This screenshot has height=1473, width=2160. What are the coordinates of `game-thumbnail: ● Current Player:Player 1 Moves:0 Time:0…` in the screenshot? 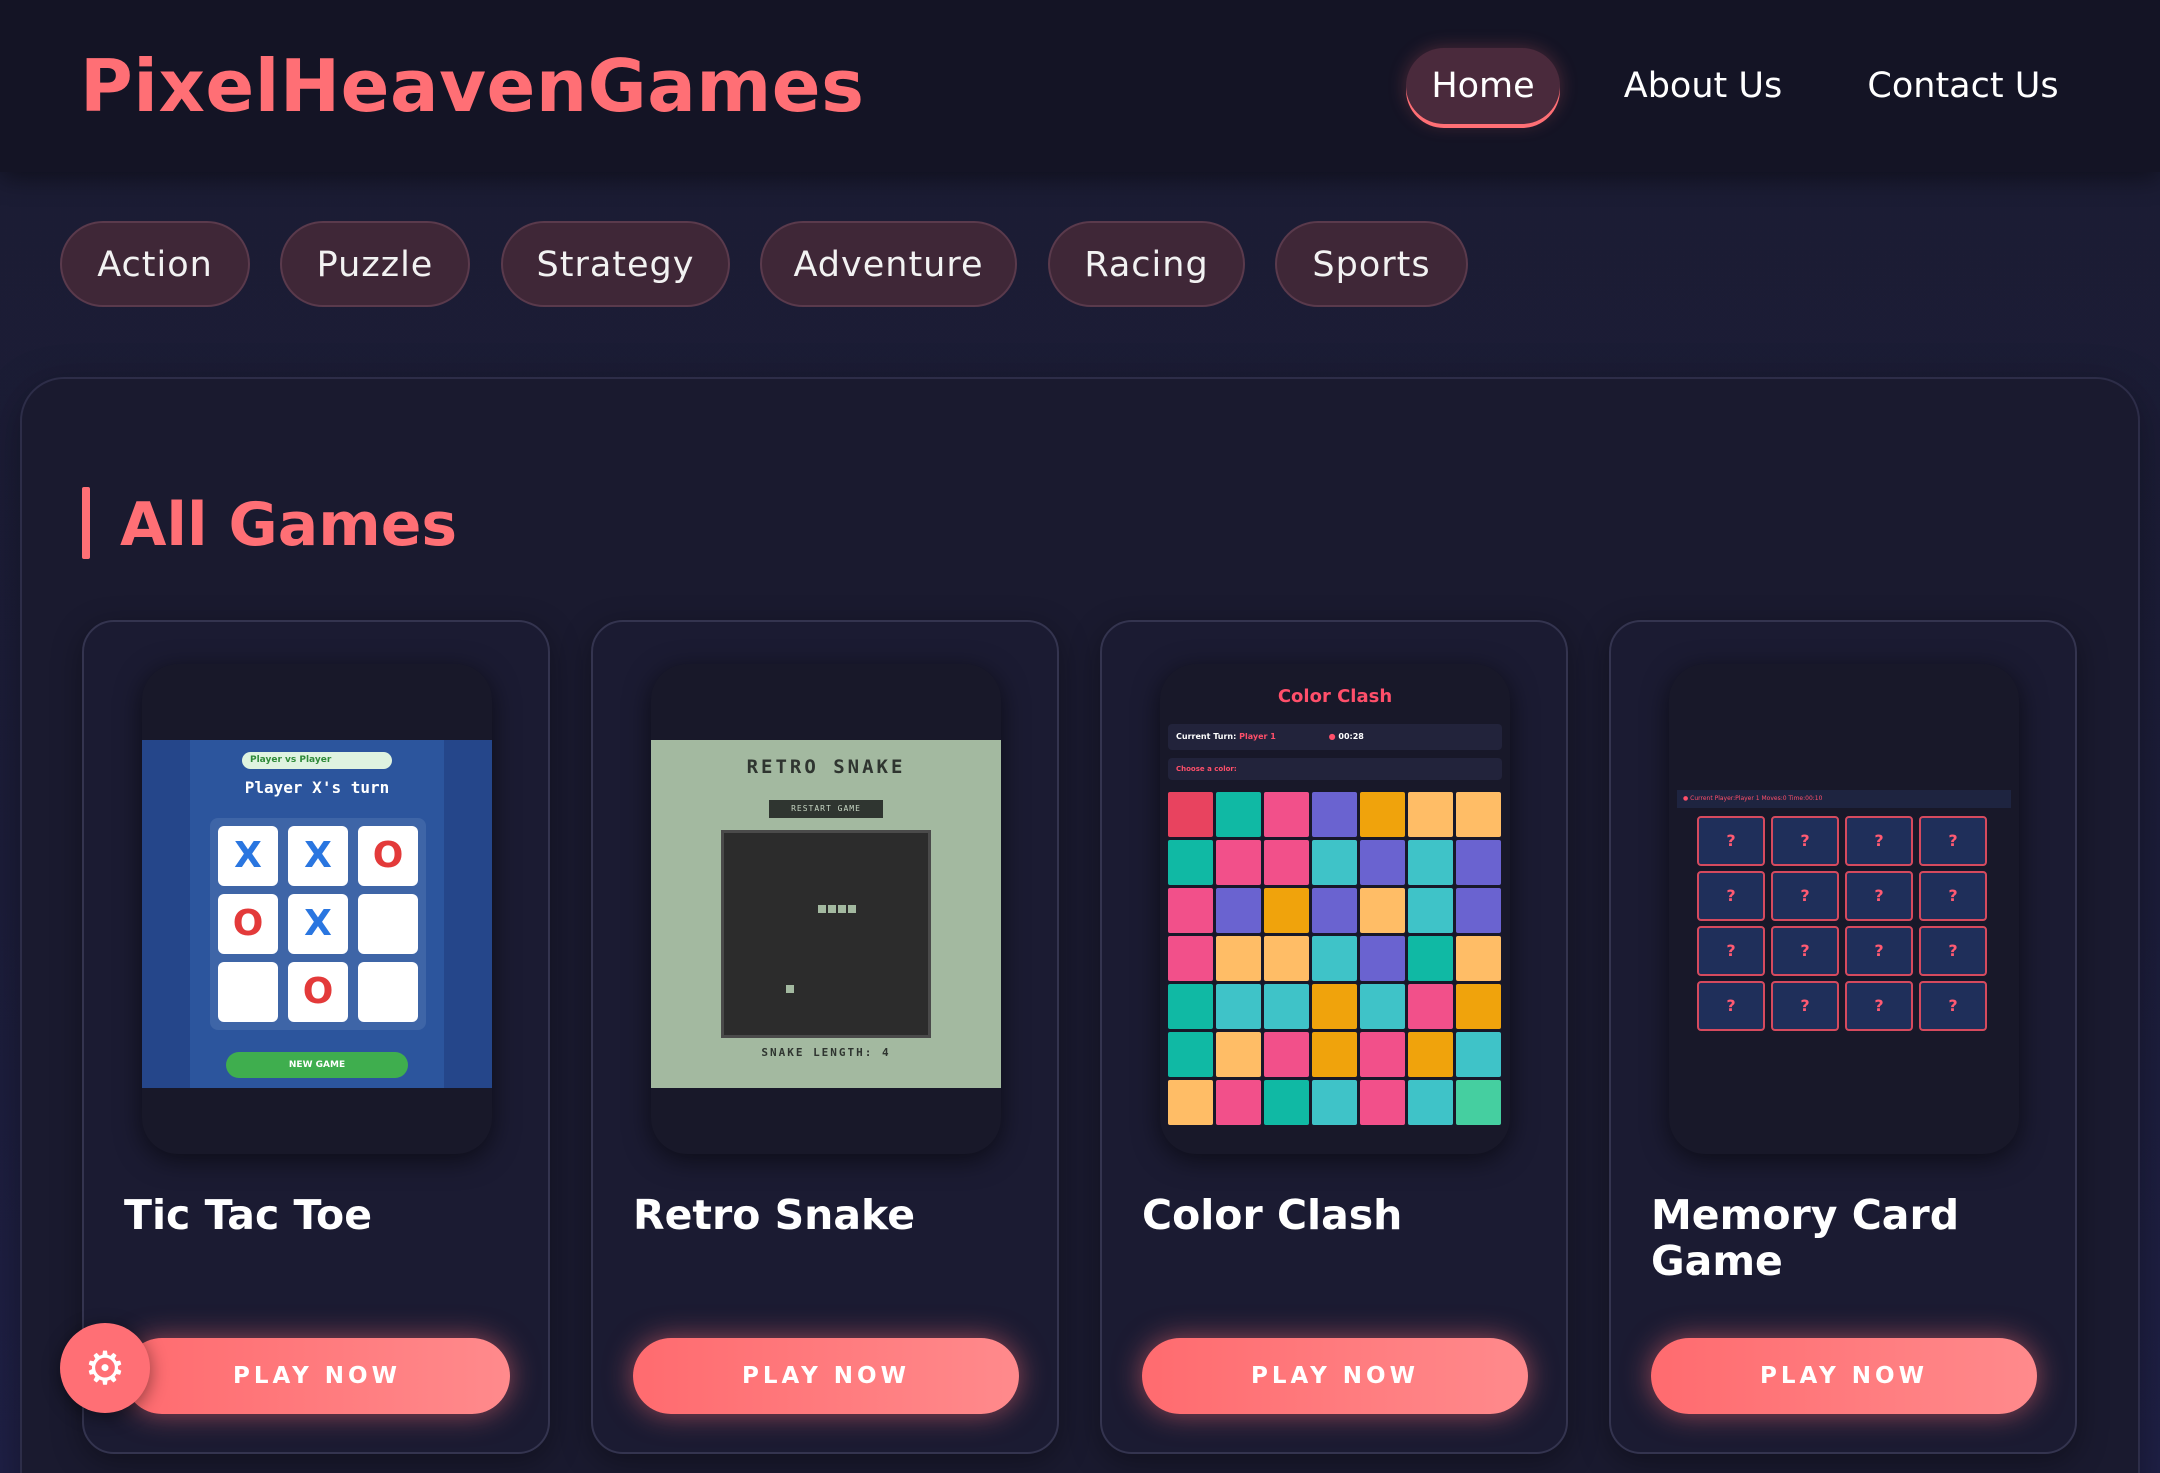 It's located at (1844, 909).